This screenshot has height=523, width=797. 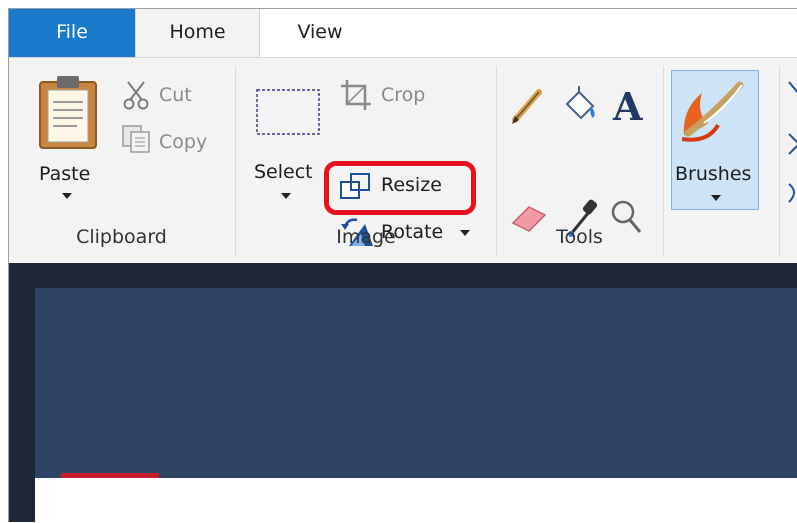 What do you see at coordinates (67, 196) in the screenshot?
I see `paste-dropdown-arrow` at bounding box center [67, 196].